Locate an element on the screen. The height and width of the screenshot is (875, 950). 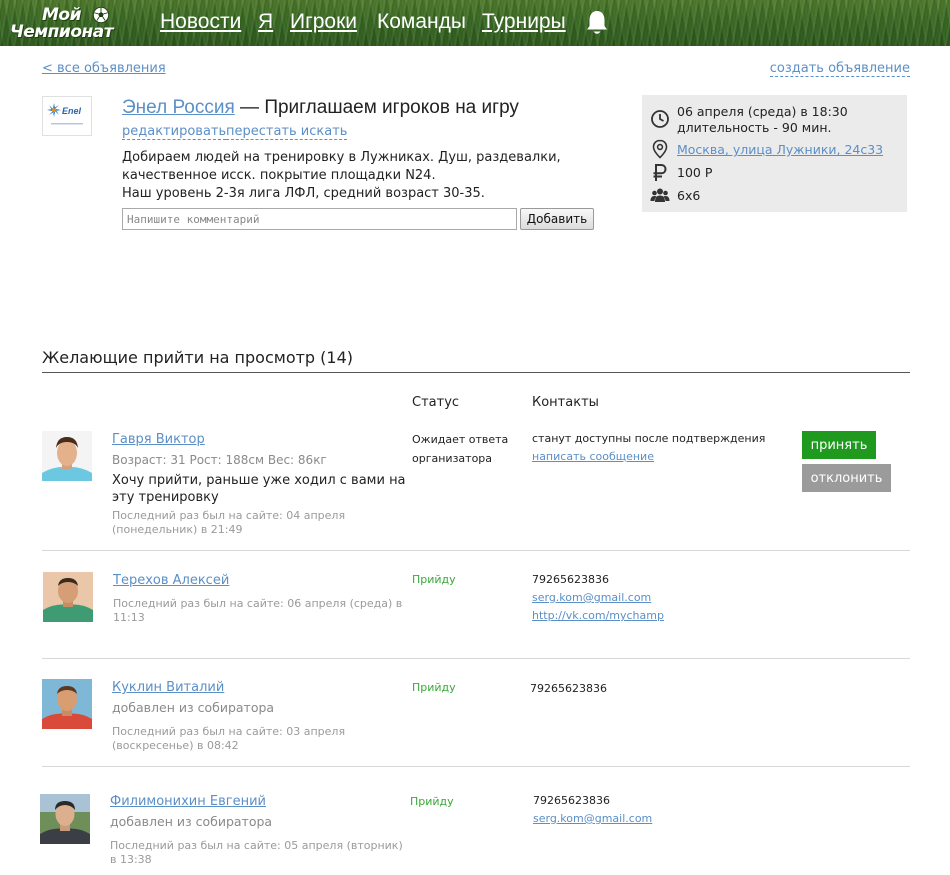
site-logo: Мой Чемпионат is located at coordinates (71, 23).